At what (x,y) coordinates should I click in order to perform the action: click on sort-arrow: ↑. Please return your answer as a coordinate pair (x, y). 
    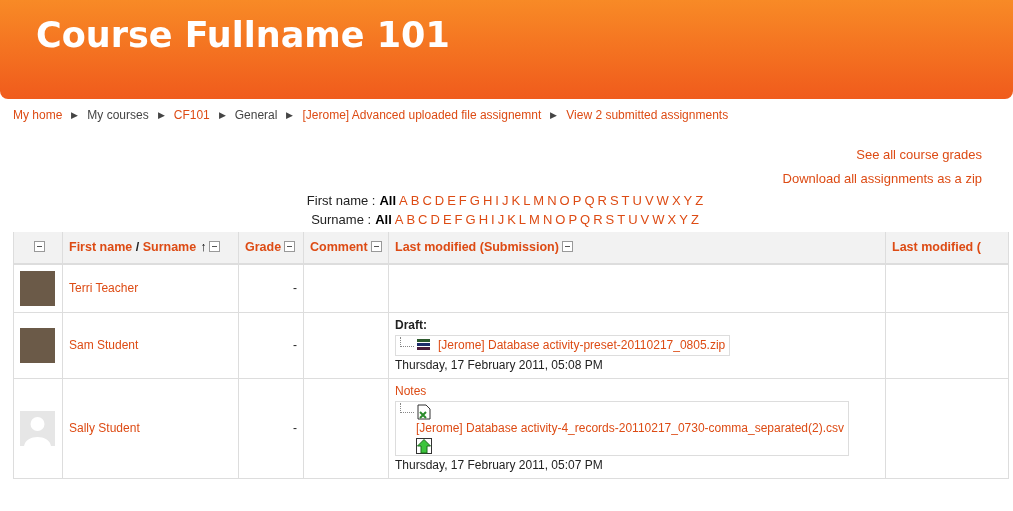
    Looking at the image, I should click on (203, 247).